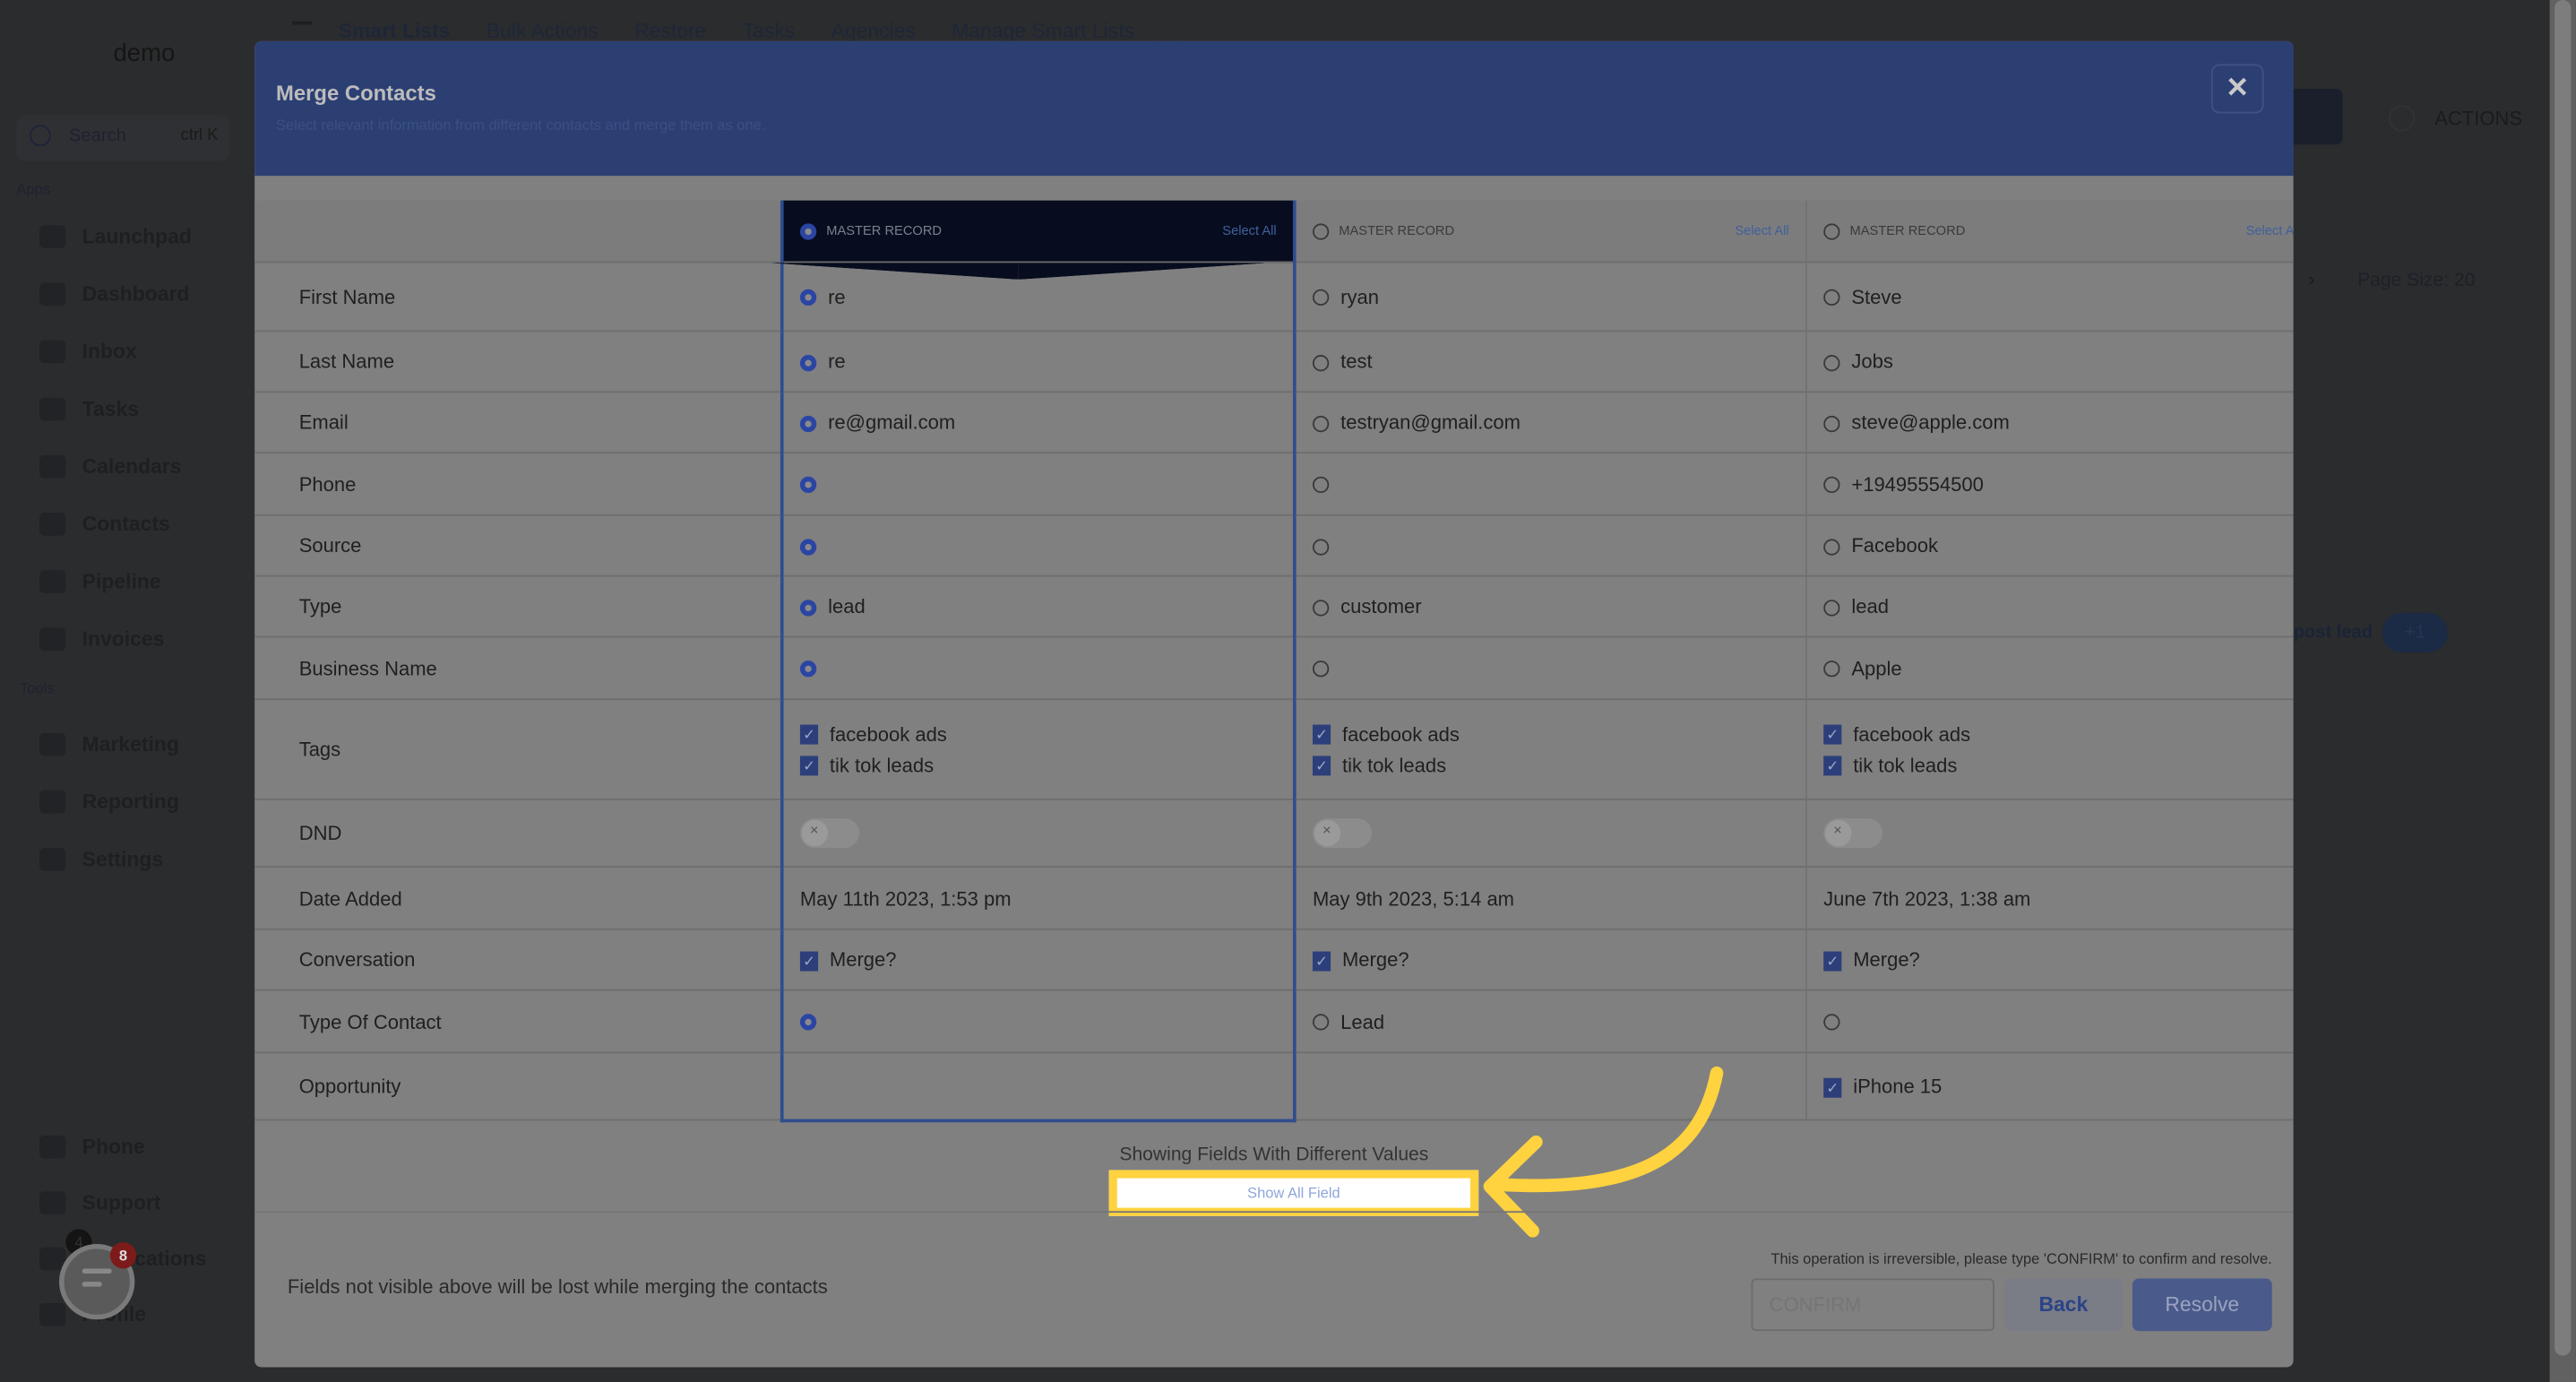 The image size is (2576, 1382). Describe the element at coordinates (131, 802) in the screenshot. I see `sidebar-item-label: Reporting` at that location.